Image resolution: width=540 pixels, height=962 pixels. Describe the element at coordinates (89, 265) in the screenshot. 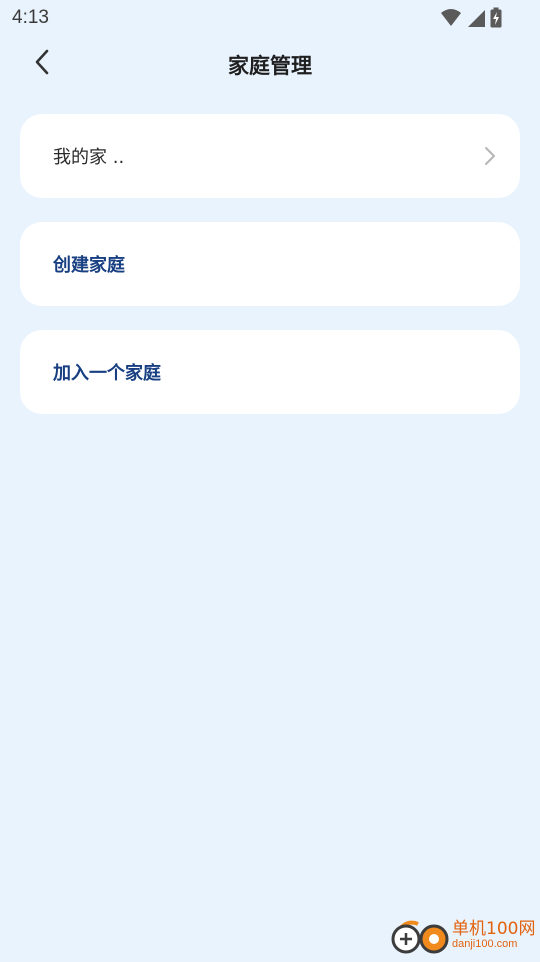

I see `create-family-label: 创建家庭` at that location.